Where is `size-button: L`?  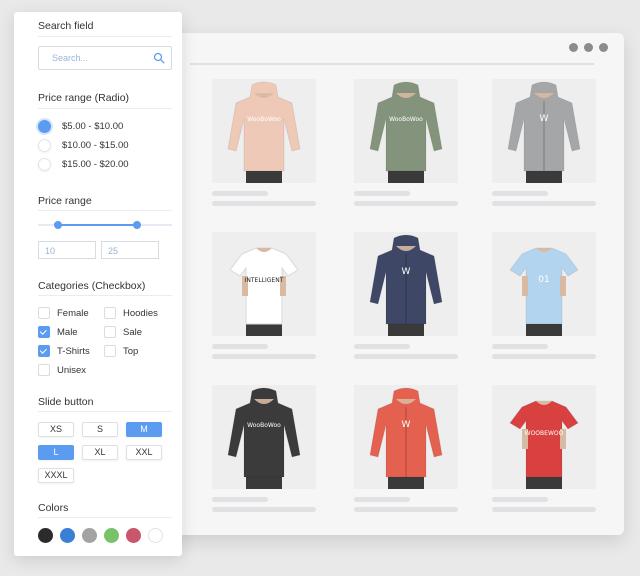
size-button: L is located at coordinates (56, 452).